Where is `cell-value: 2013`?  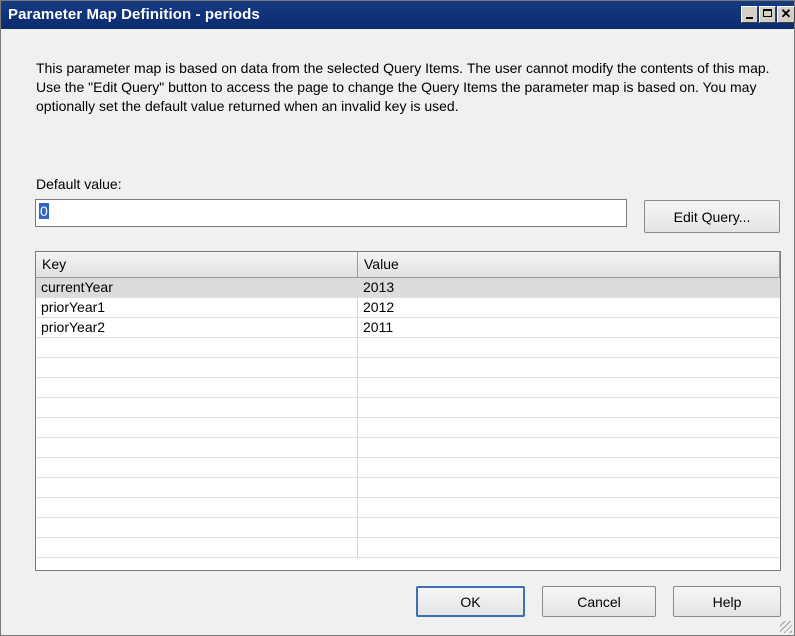
cell-value: 2013 is located at coordinates (379, 287).